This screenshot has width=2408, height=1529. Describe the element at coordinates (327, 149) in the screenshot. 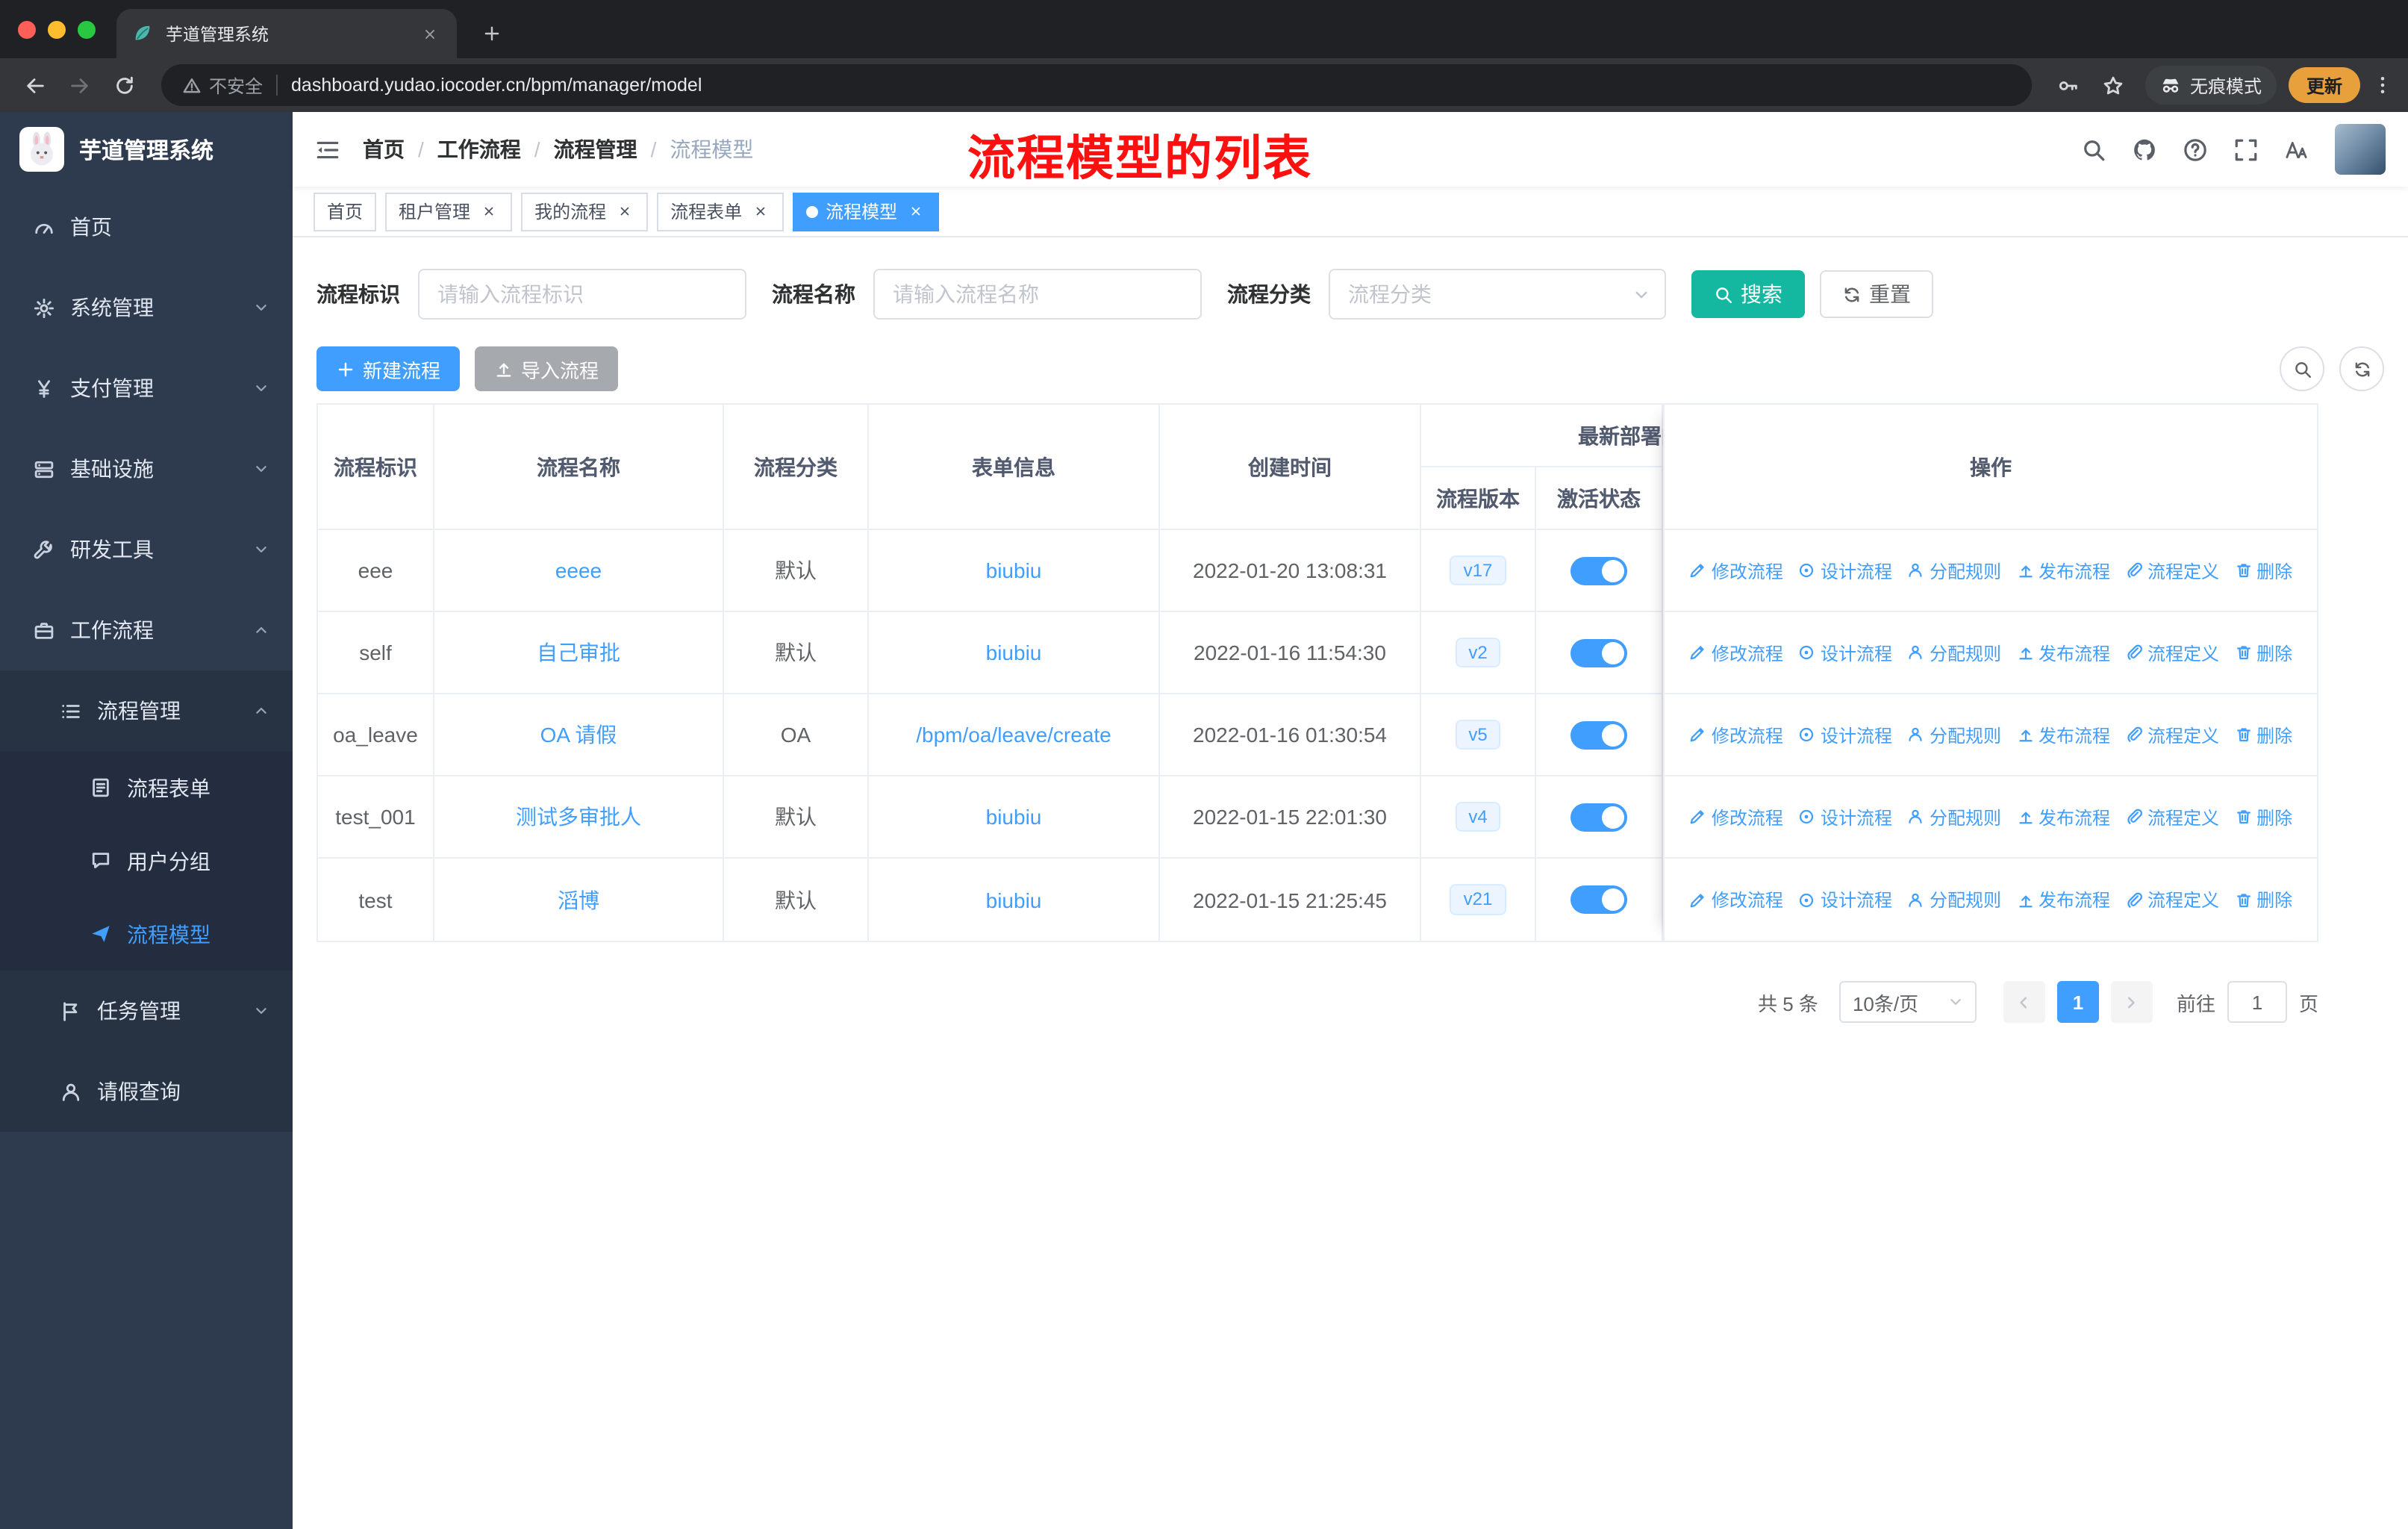

I see `sidebar-collapse-icon` at that location.